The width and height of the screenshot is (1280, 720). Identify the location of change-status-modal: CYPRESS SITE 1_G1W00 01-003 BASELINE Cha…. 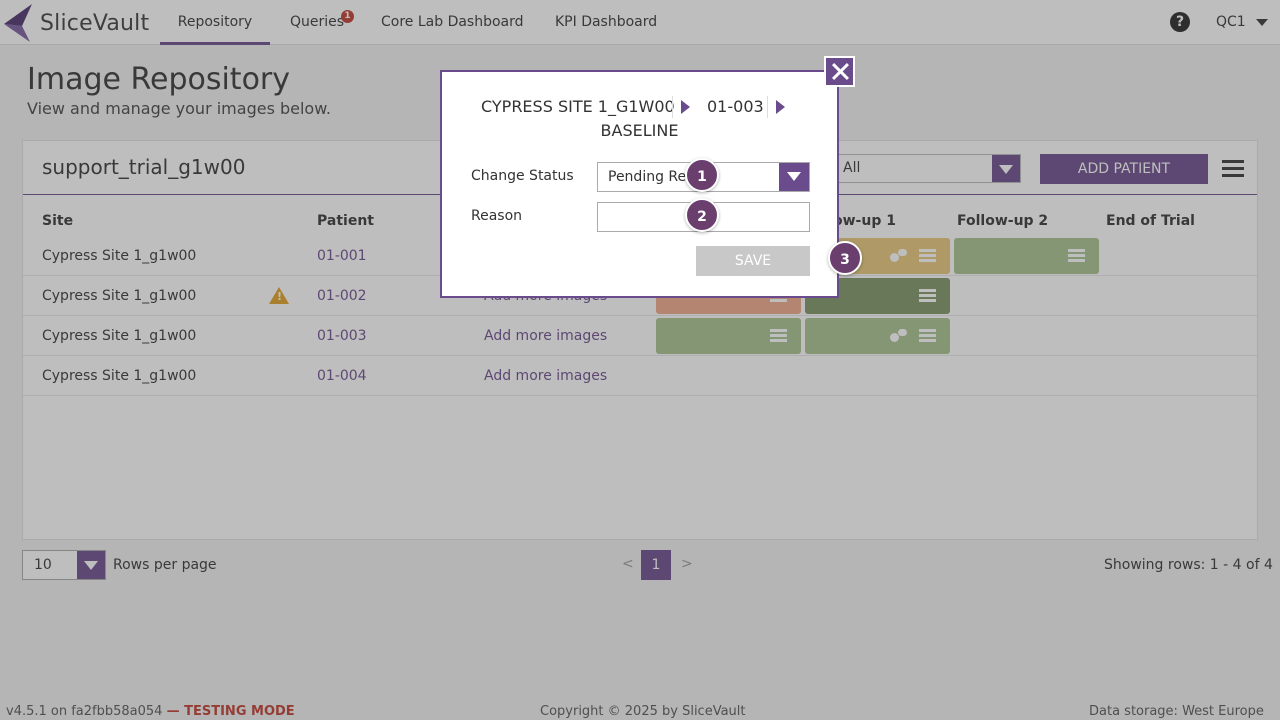
(639, 184).